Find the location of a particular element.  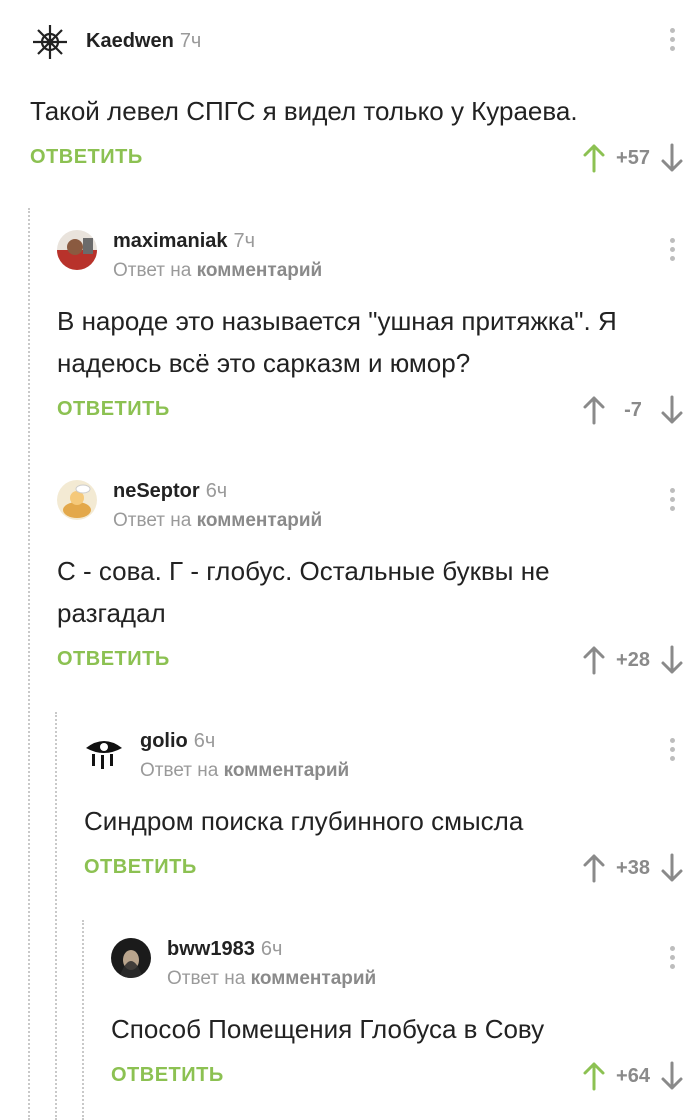

vote-controls: +38 is located at coordinates (633, 868).